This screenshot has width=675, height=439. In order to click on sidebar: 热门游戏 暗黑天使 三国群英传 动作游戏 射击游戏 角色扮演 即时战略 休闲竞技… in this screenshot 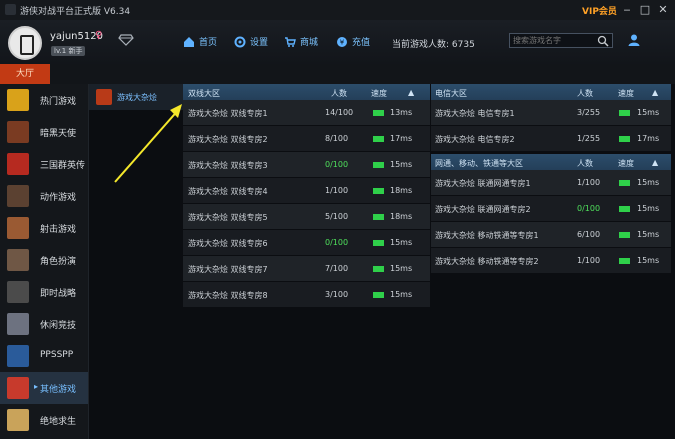, I will do `click(44, 261)`.